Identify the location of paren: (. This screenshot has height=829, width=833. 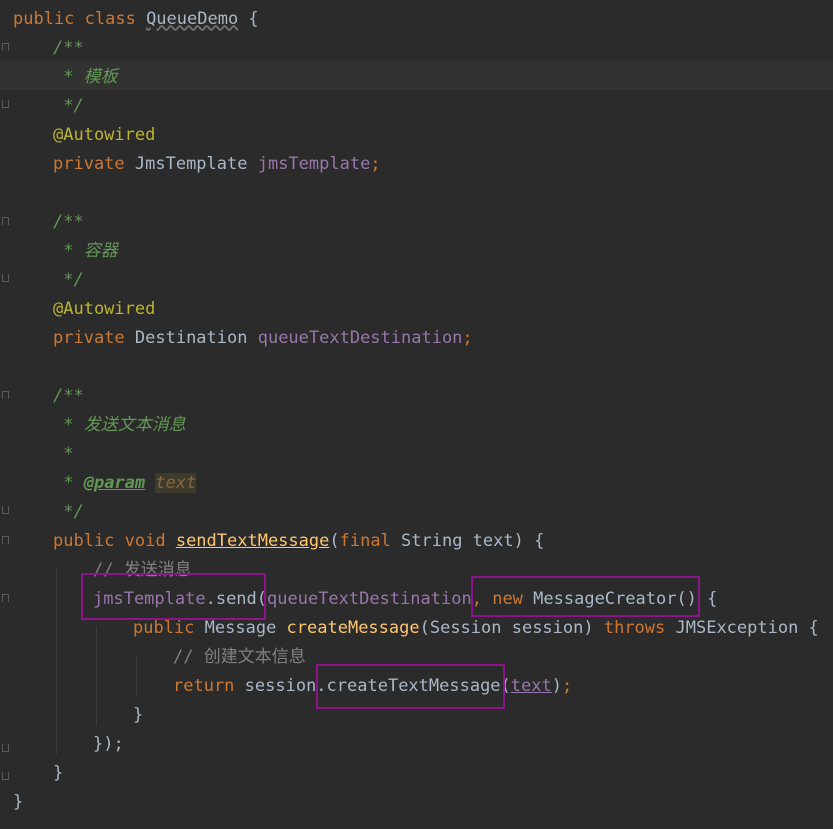
(334, 541).